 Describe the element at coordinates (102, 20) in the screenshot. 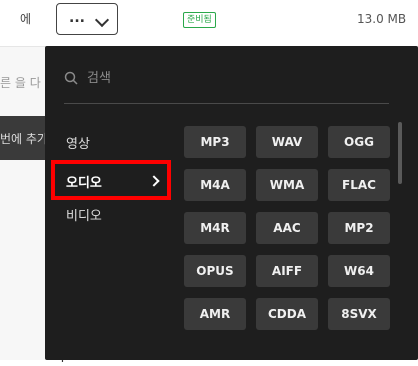

I see `chevron-down-icon` at that location.